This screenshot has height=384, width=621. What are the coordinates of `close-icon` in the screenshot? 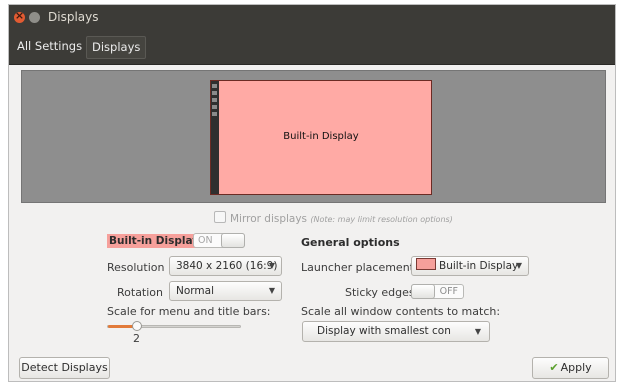 It's located at (19, 16).